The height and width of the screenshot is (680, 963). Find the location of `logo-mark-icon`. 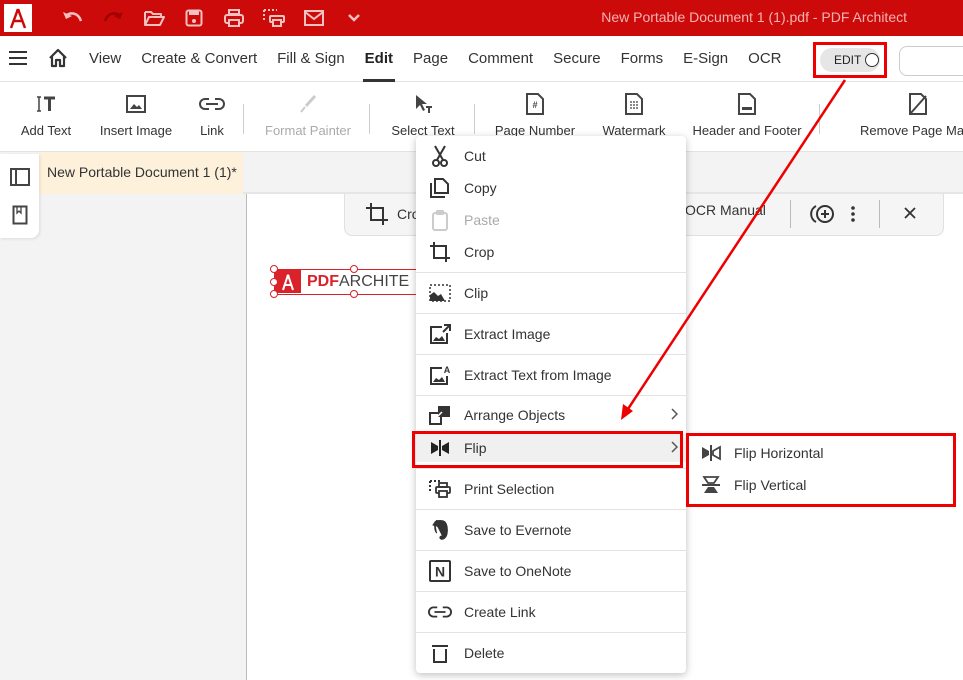

logo-mark-icon is located at coordinates (288, 281).